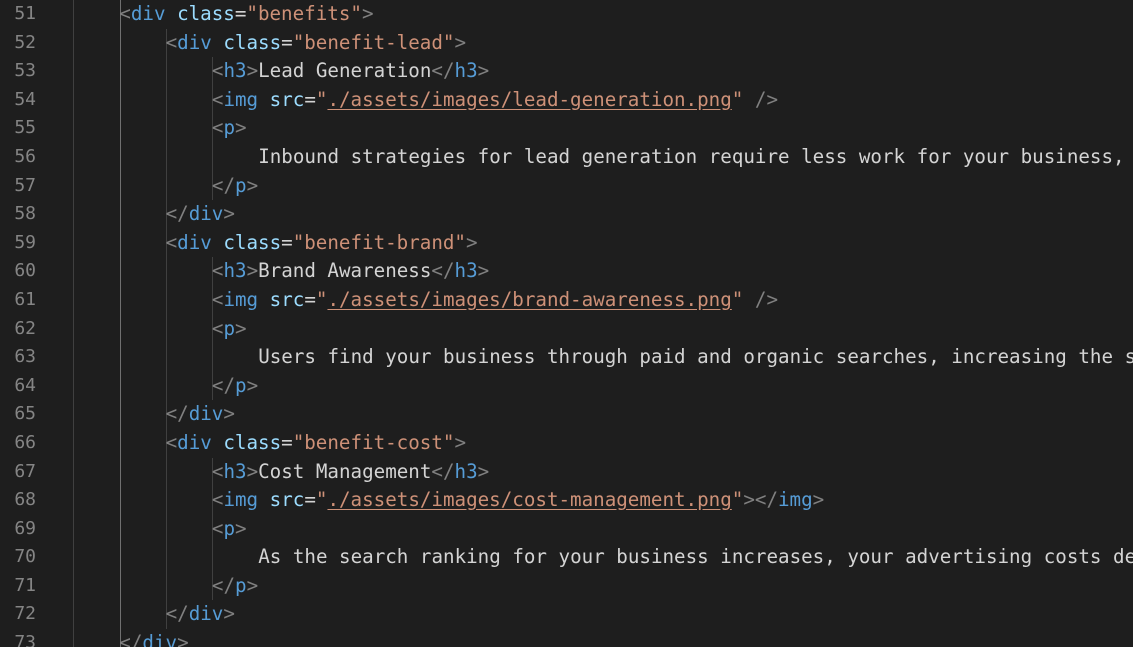 This screenshot has width=1133, height=647. I want to click on line-number: 55, so click(25, 128).